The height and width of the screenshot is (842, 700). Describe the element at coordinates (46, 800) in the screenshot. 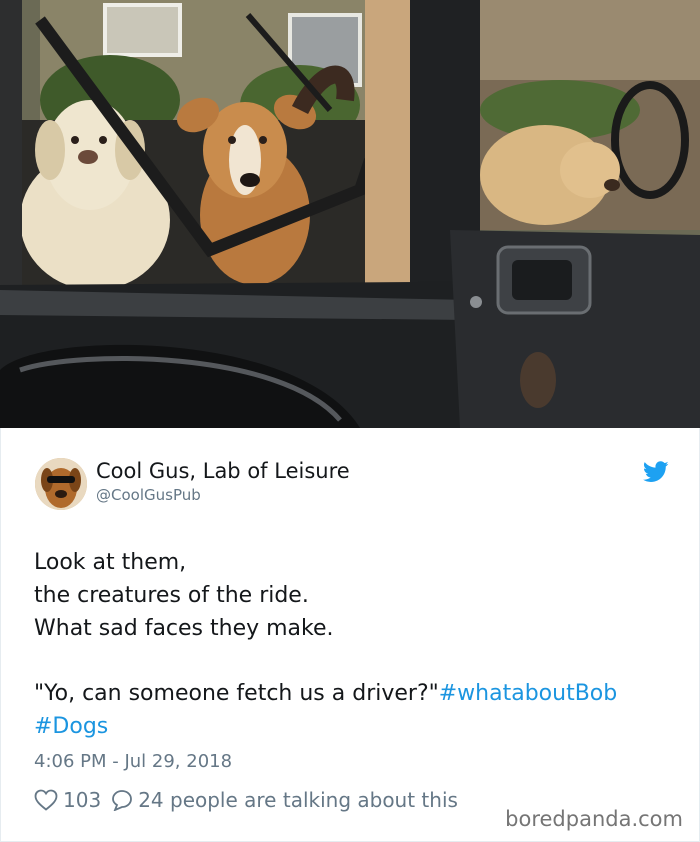

I see `heart-icon` at that location.